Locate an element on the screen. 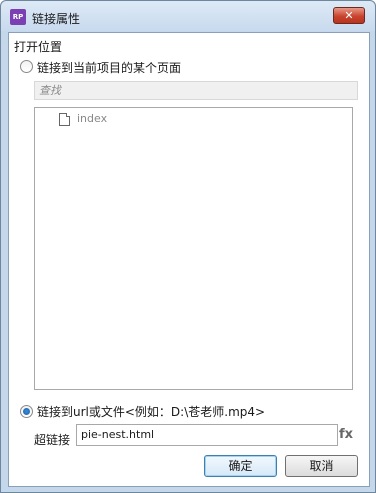  hyperlink-input: pie-nest.html is located at coordinates (207, 435).